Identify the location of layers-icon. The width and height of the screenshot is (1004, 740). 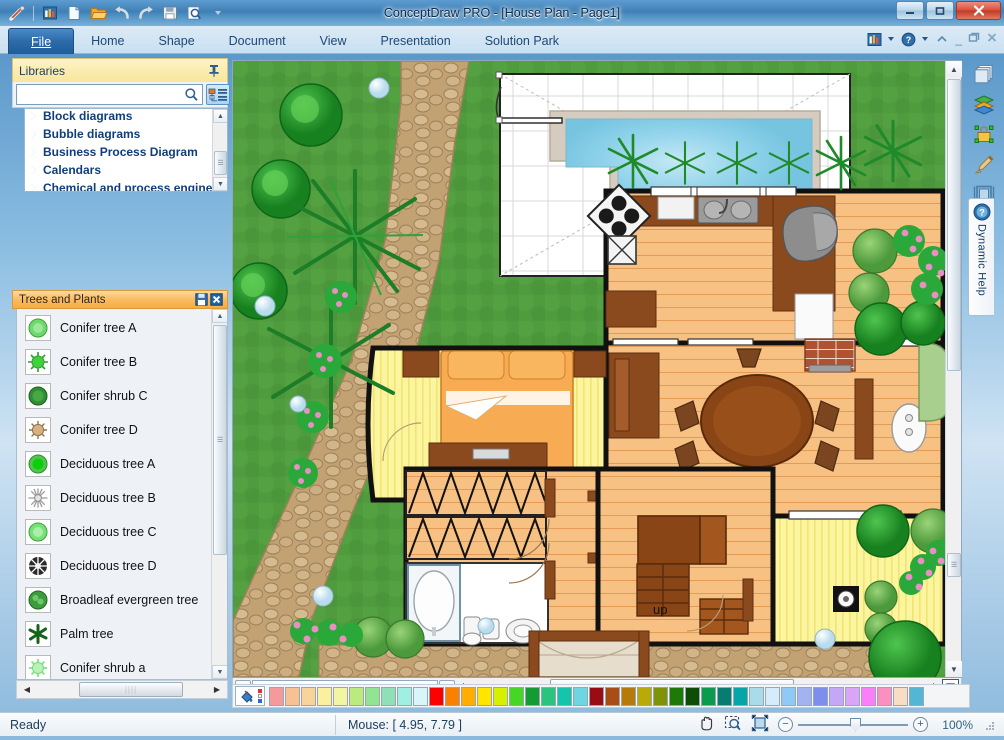
(984, 74).